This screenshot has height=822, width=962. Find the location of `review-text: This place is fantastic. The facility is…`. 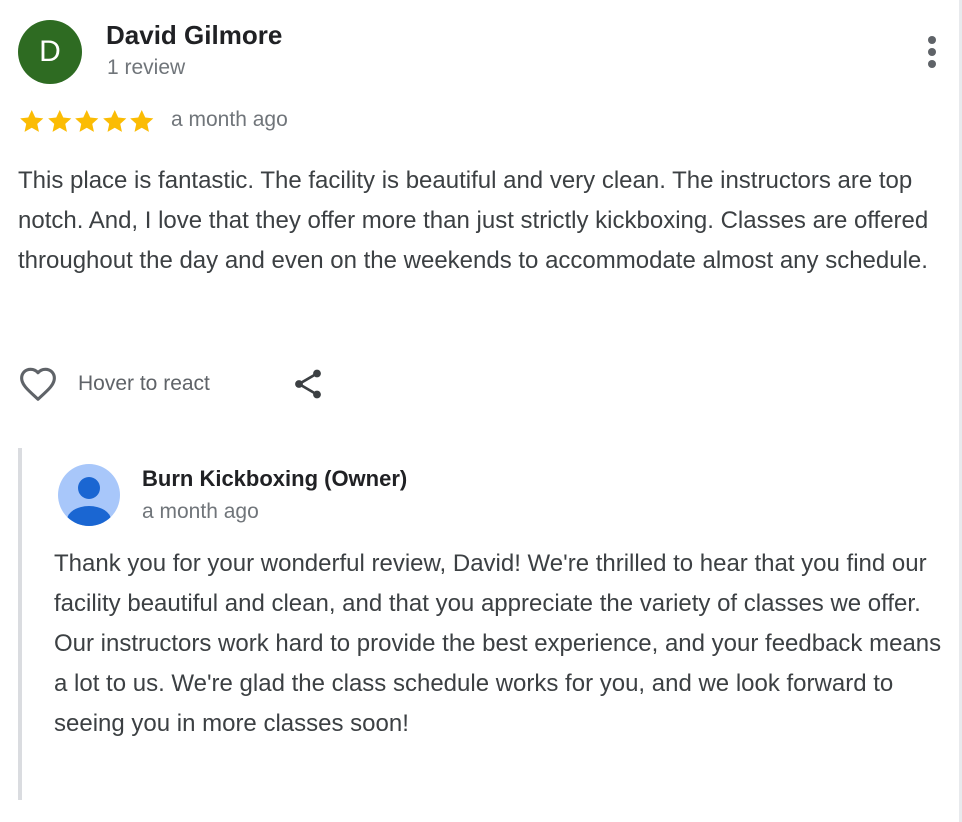

review-text: This place is fantastic. The facility is… is located at coordinates (473, 220).